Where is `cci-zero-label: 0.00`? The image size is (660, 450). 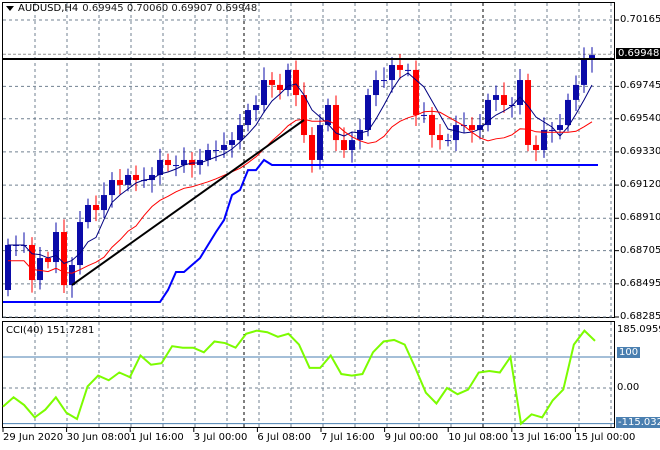 cci-zero-label: 0.00 is located at coordinates (628, 387).